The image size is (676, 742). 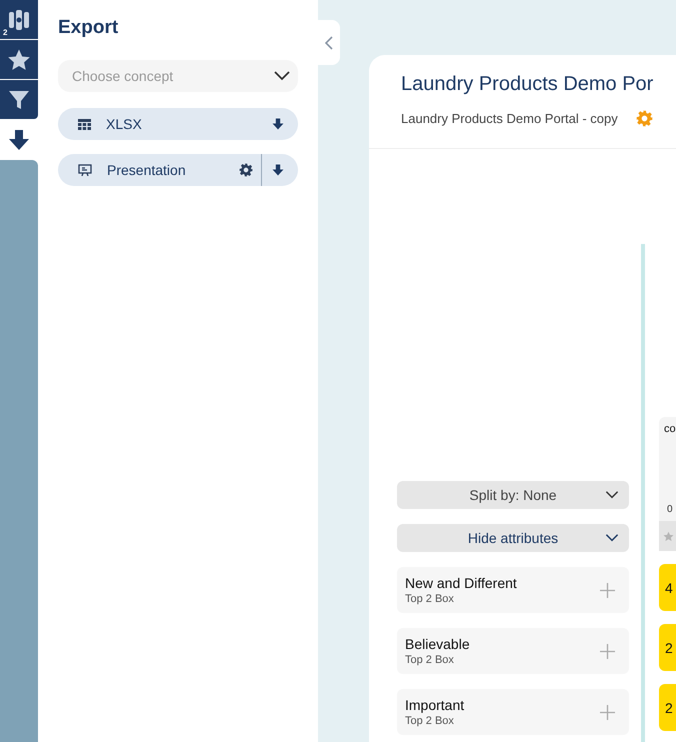 What do you see at coordinates (435, 705) in the screenshot?
I see `attribute-name: Important` at bounding box center [435, 705].